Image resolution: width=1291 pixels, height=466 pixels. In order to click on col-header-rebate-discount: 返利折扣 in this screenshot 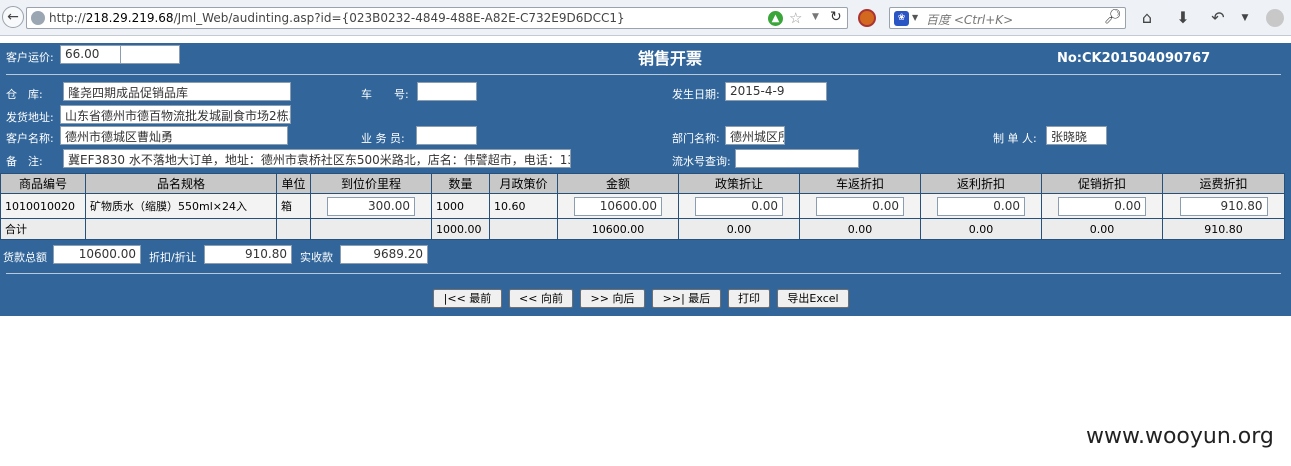, I will do `click(981, 183)`.